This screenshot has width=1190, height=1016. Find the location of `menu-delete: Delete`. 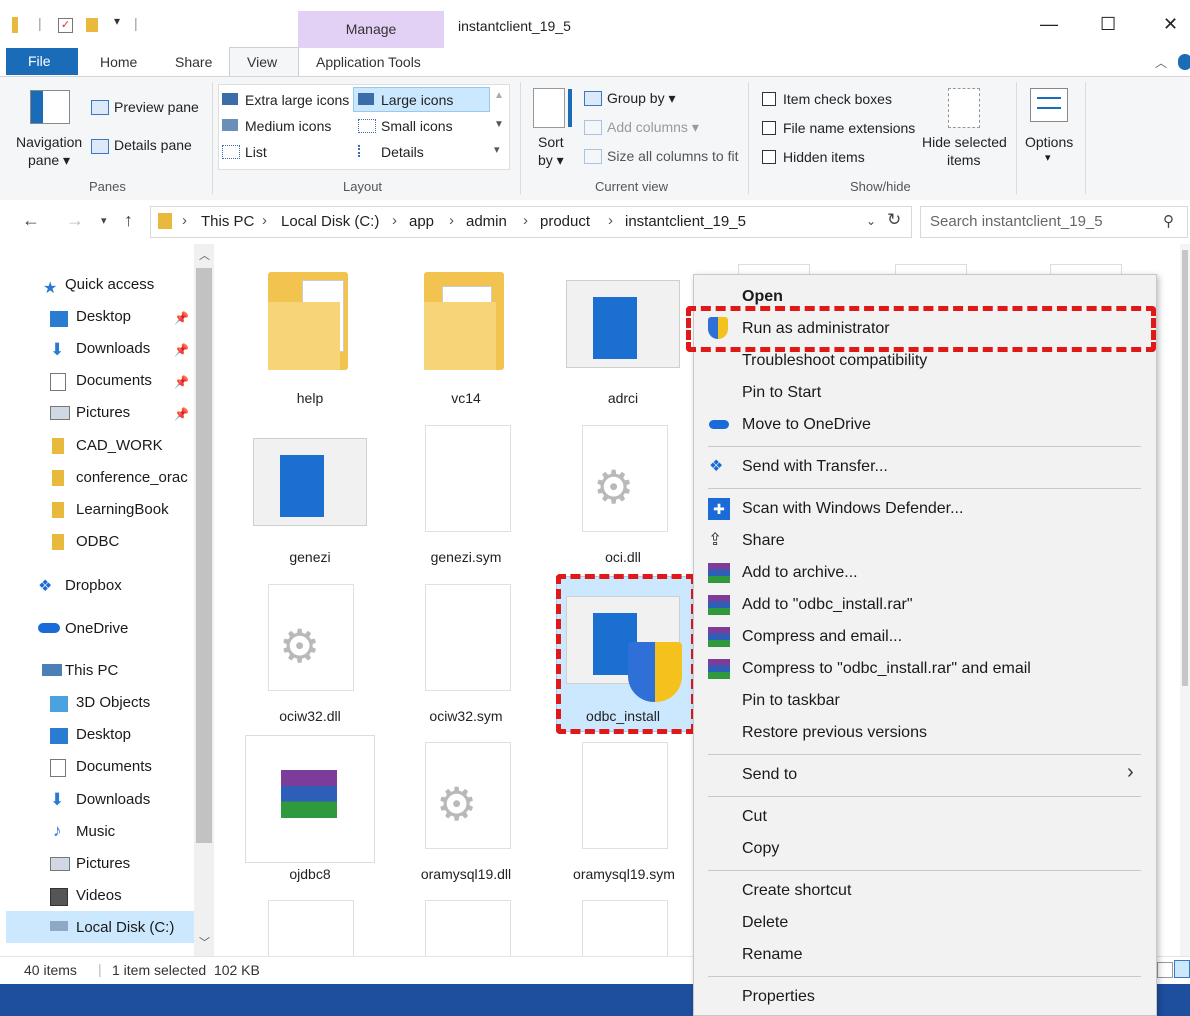

menu-delete: Delete is located at coordinates (765, 923).